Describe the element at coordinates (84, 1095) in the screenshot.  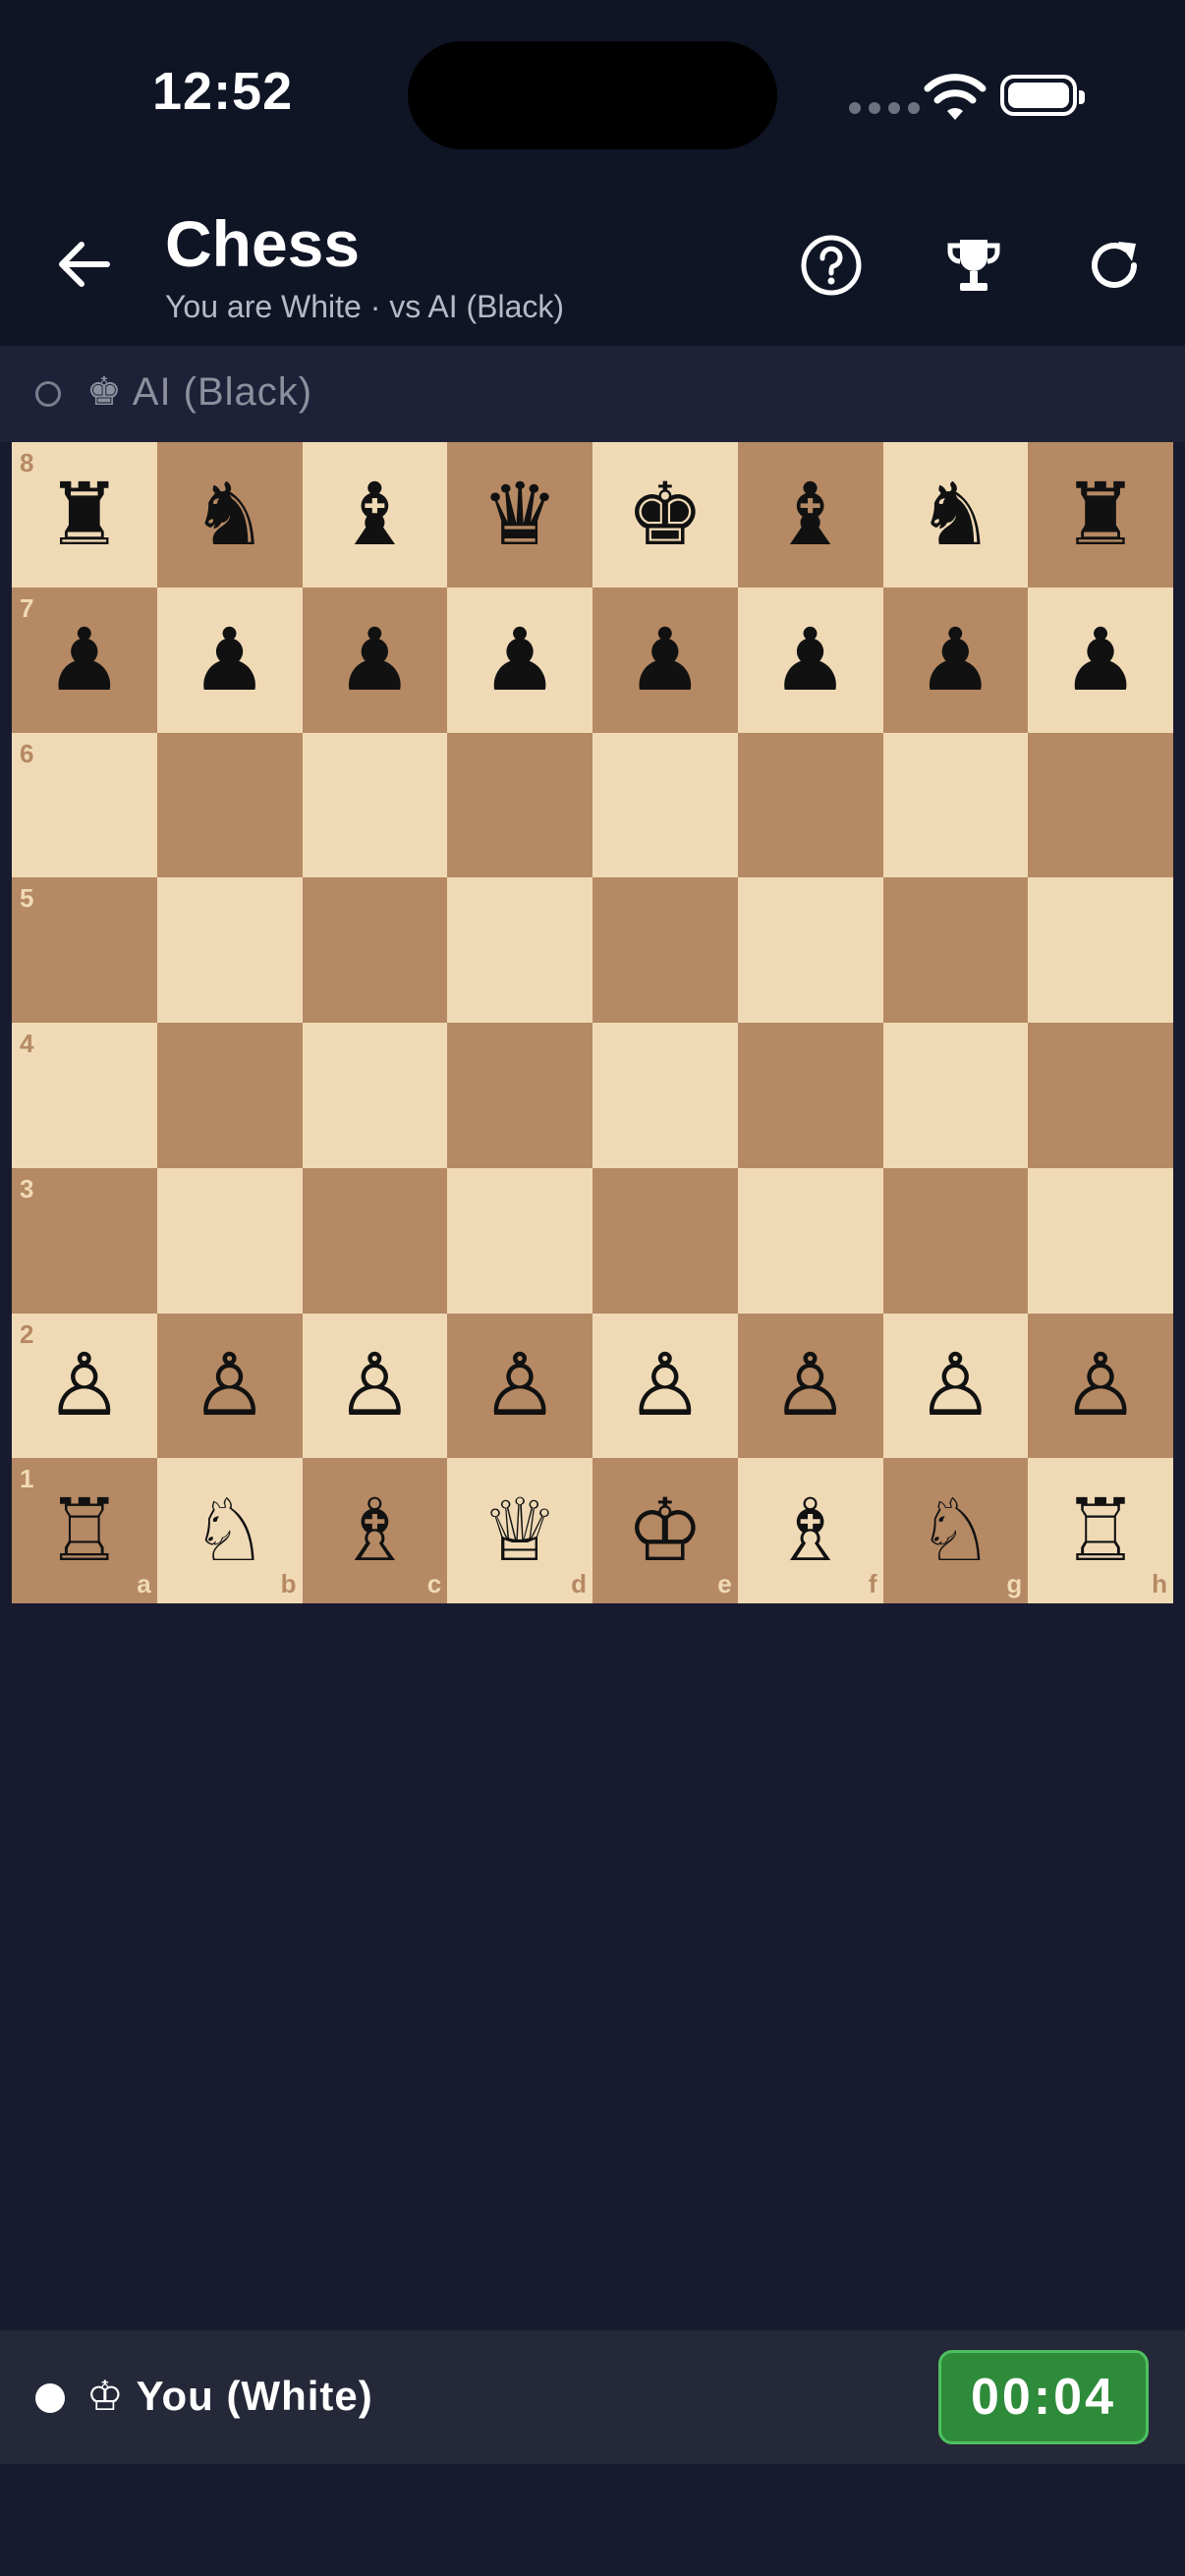
I see `square-a4: 4` at that location.